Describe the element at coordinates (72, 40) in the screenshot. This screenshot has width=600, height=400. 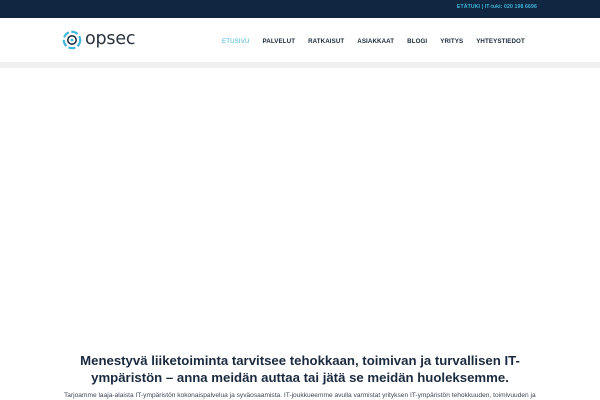
I see `opsec-logo-icon` at that location.